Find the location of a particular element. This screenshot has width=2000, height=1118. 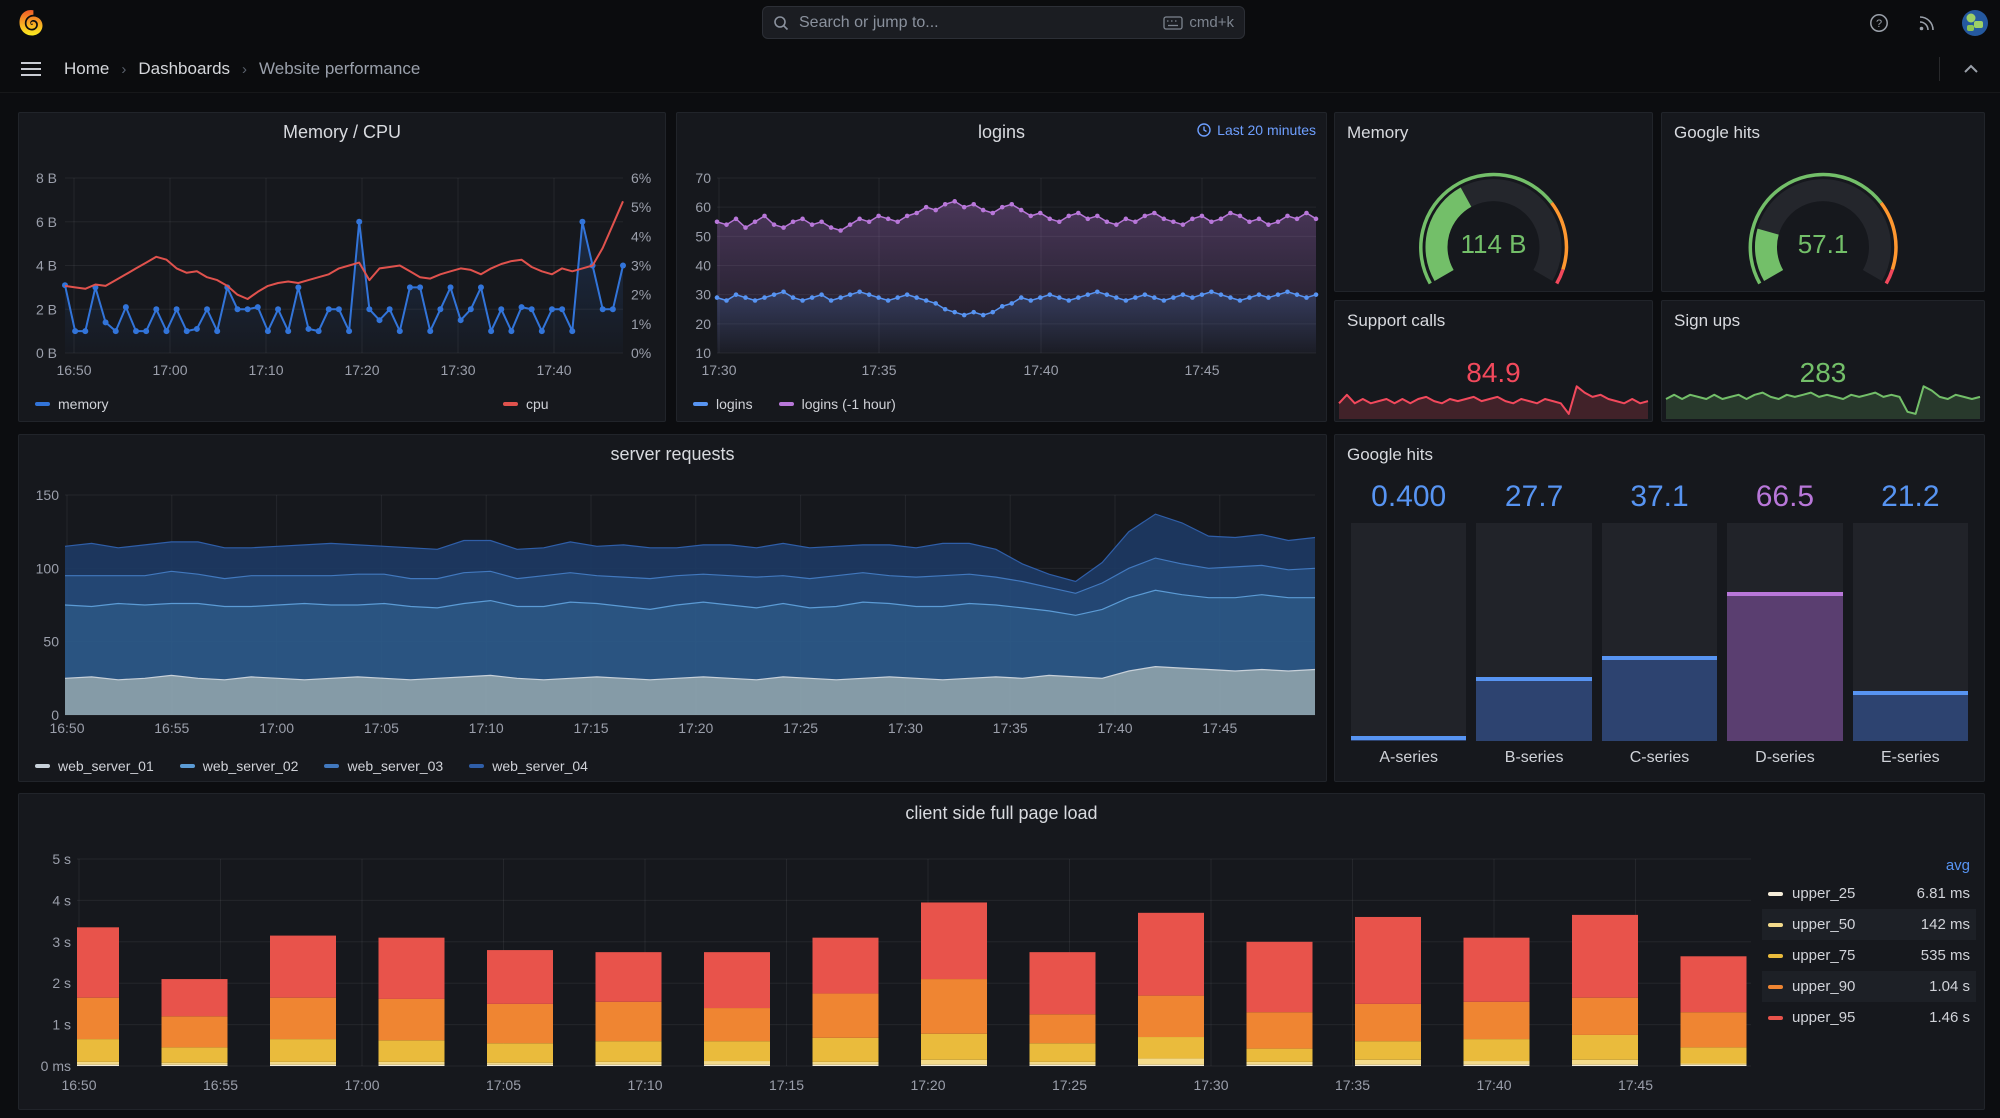

clock-icon is located at coordinates (1204, 130).